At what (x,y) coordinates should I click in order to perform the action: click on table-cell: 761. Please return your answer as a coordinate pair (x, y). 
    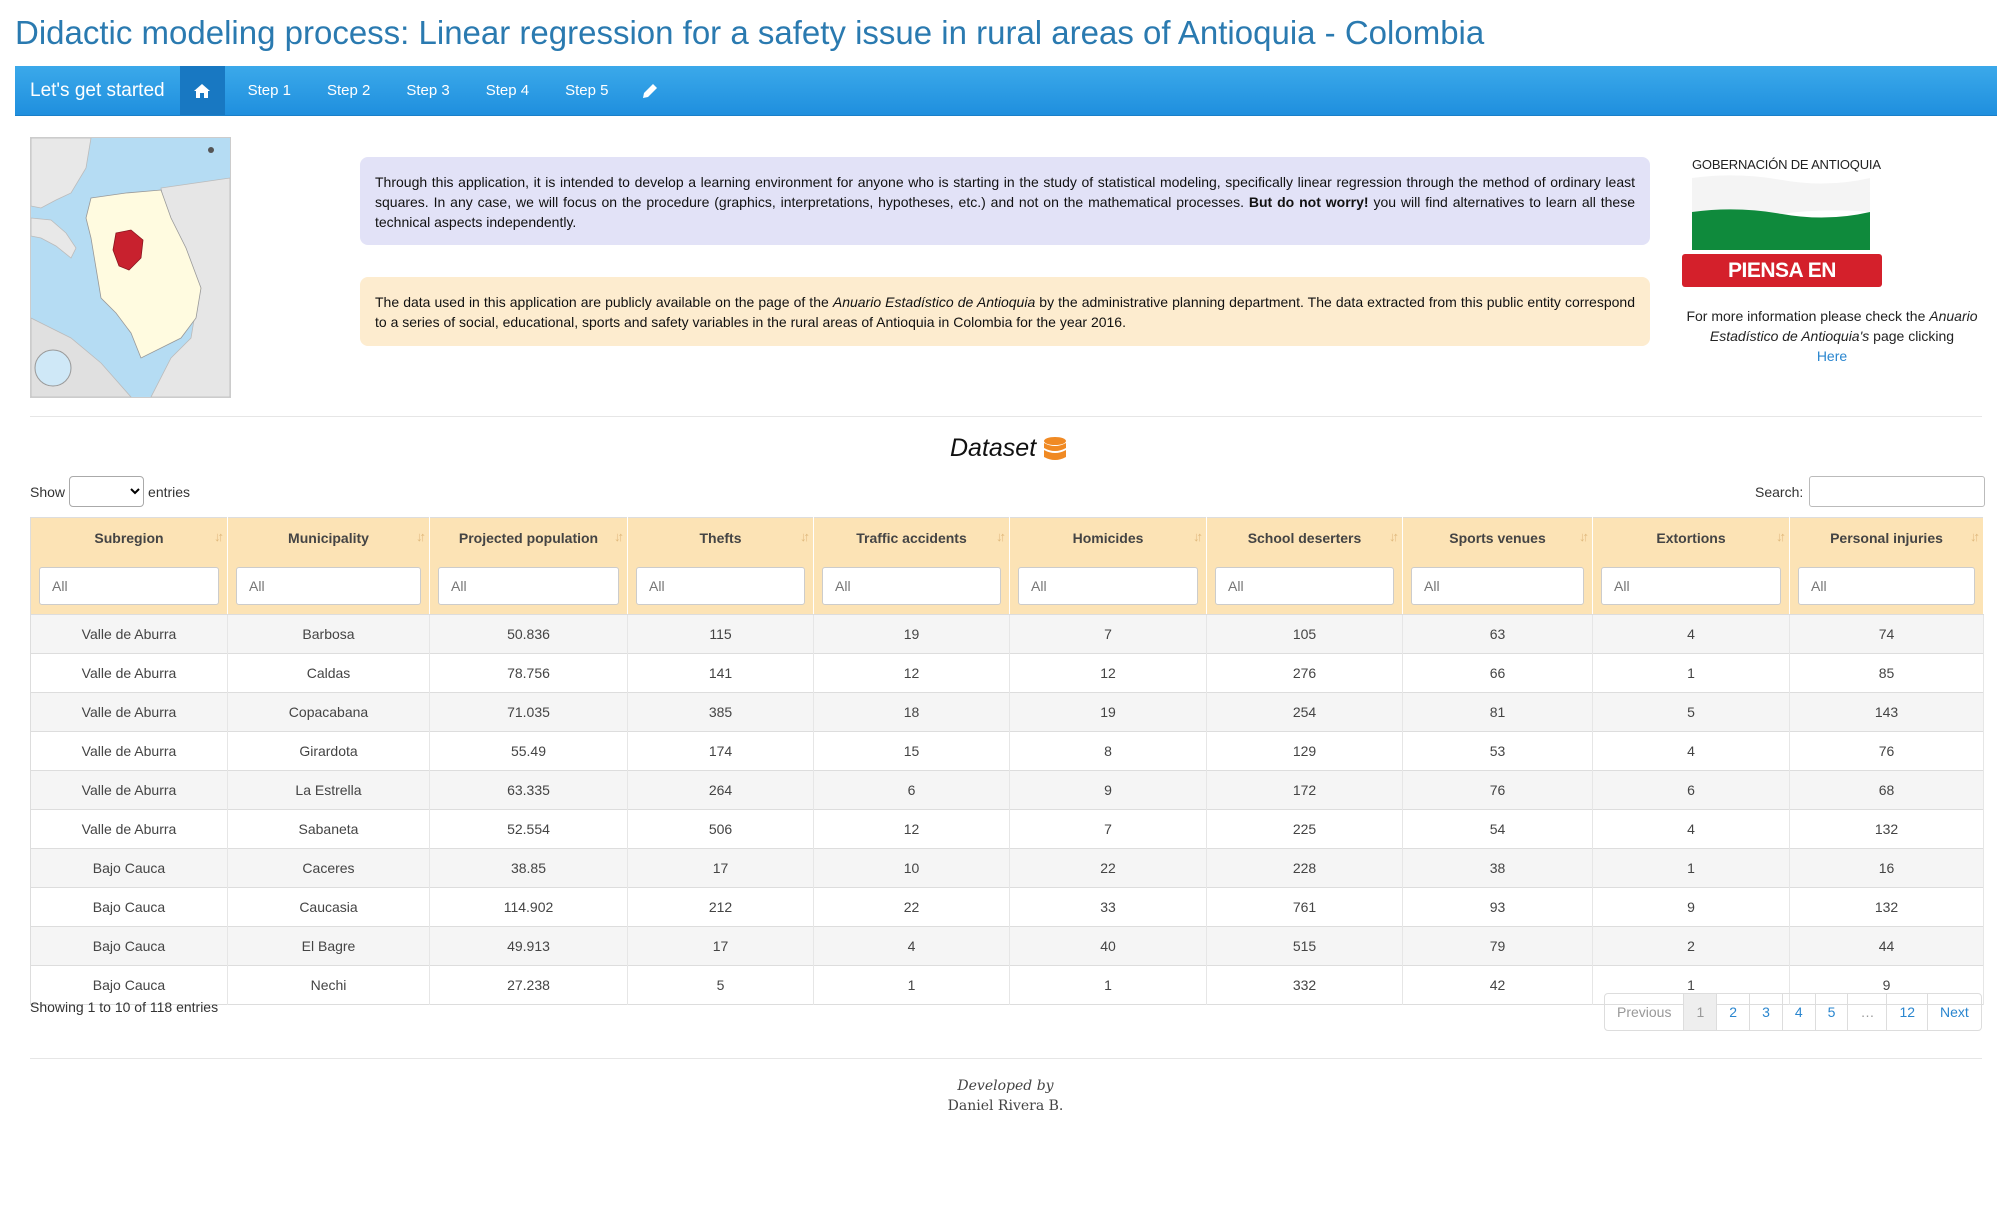
    Looking at the image, I should click on (1304, 907).